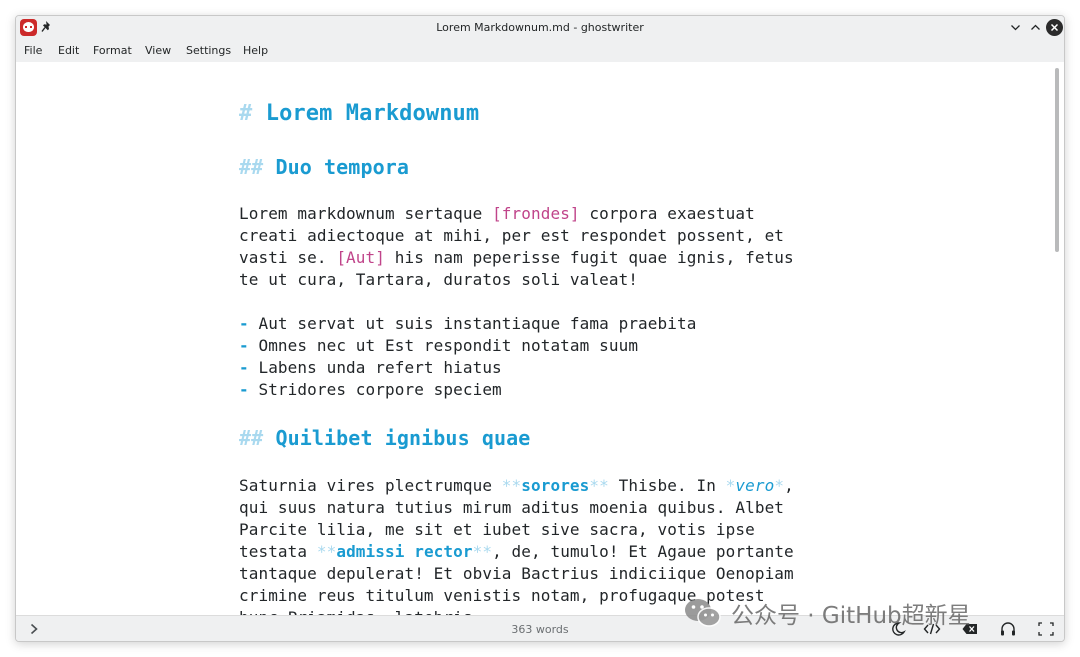 This screenshot has width=1080, height=657. I want to click on title-bar: Lorem Markdownum.md - ghostwriter, so click(540, 28).